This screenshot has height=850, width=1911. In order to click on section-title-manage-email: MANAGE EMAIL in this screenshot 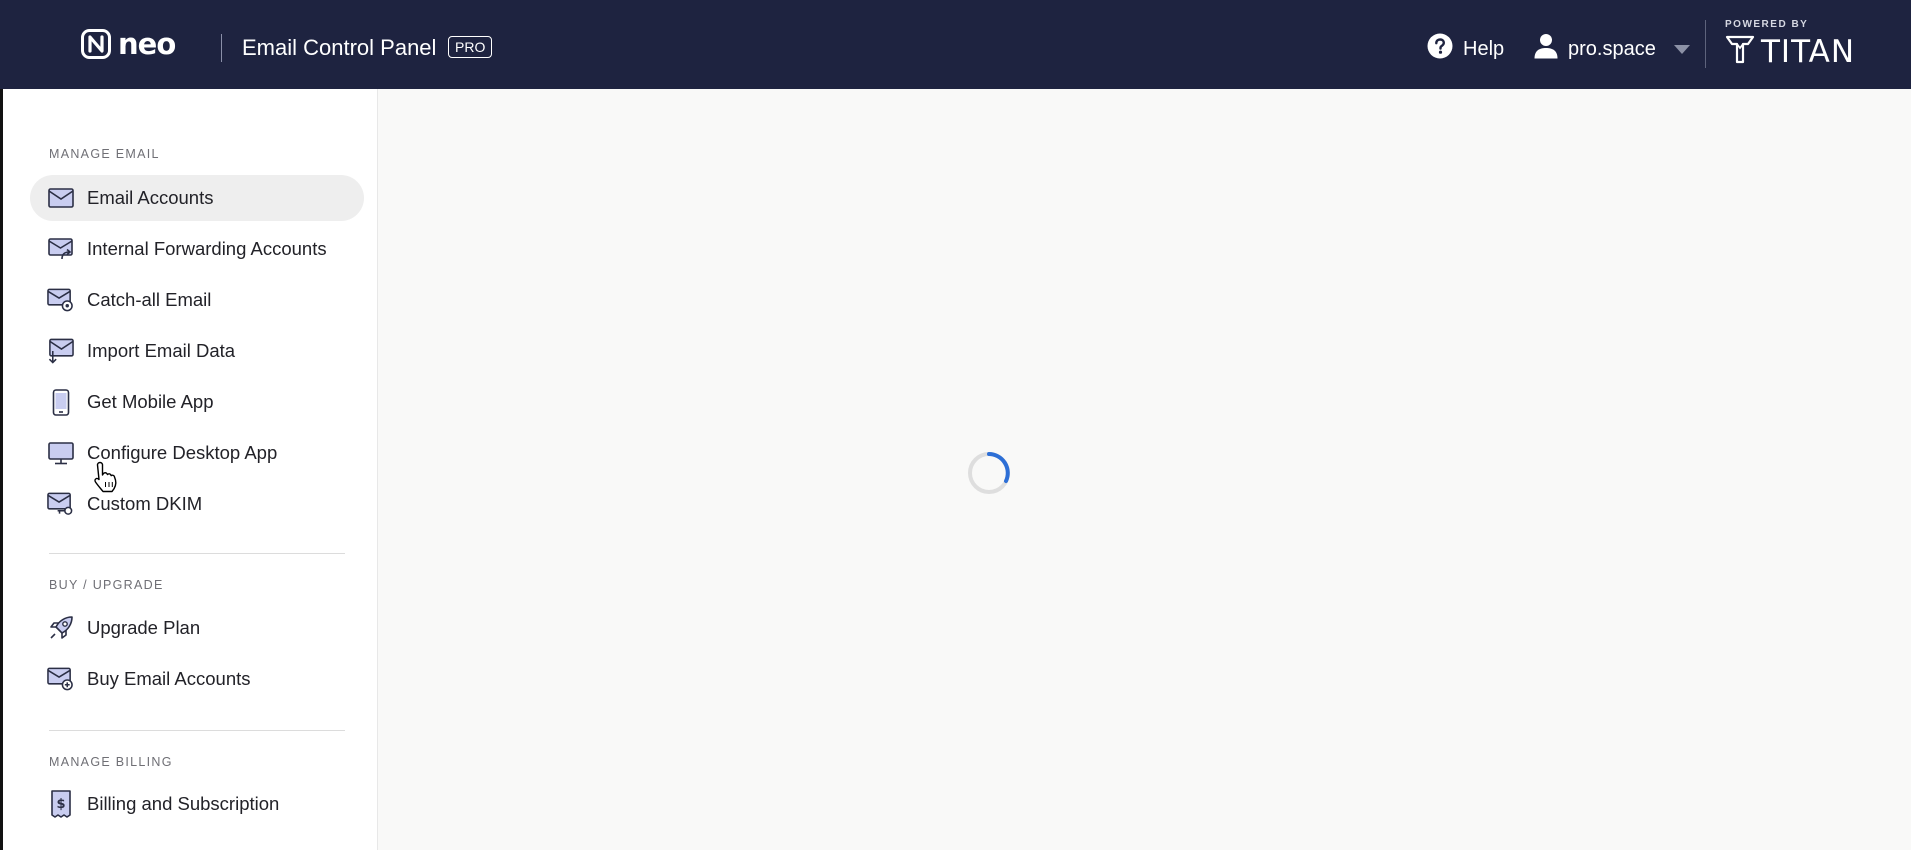, I will do `click(104, 154)`.